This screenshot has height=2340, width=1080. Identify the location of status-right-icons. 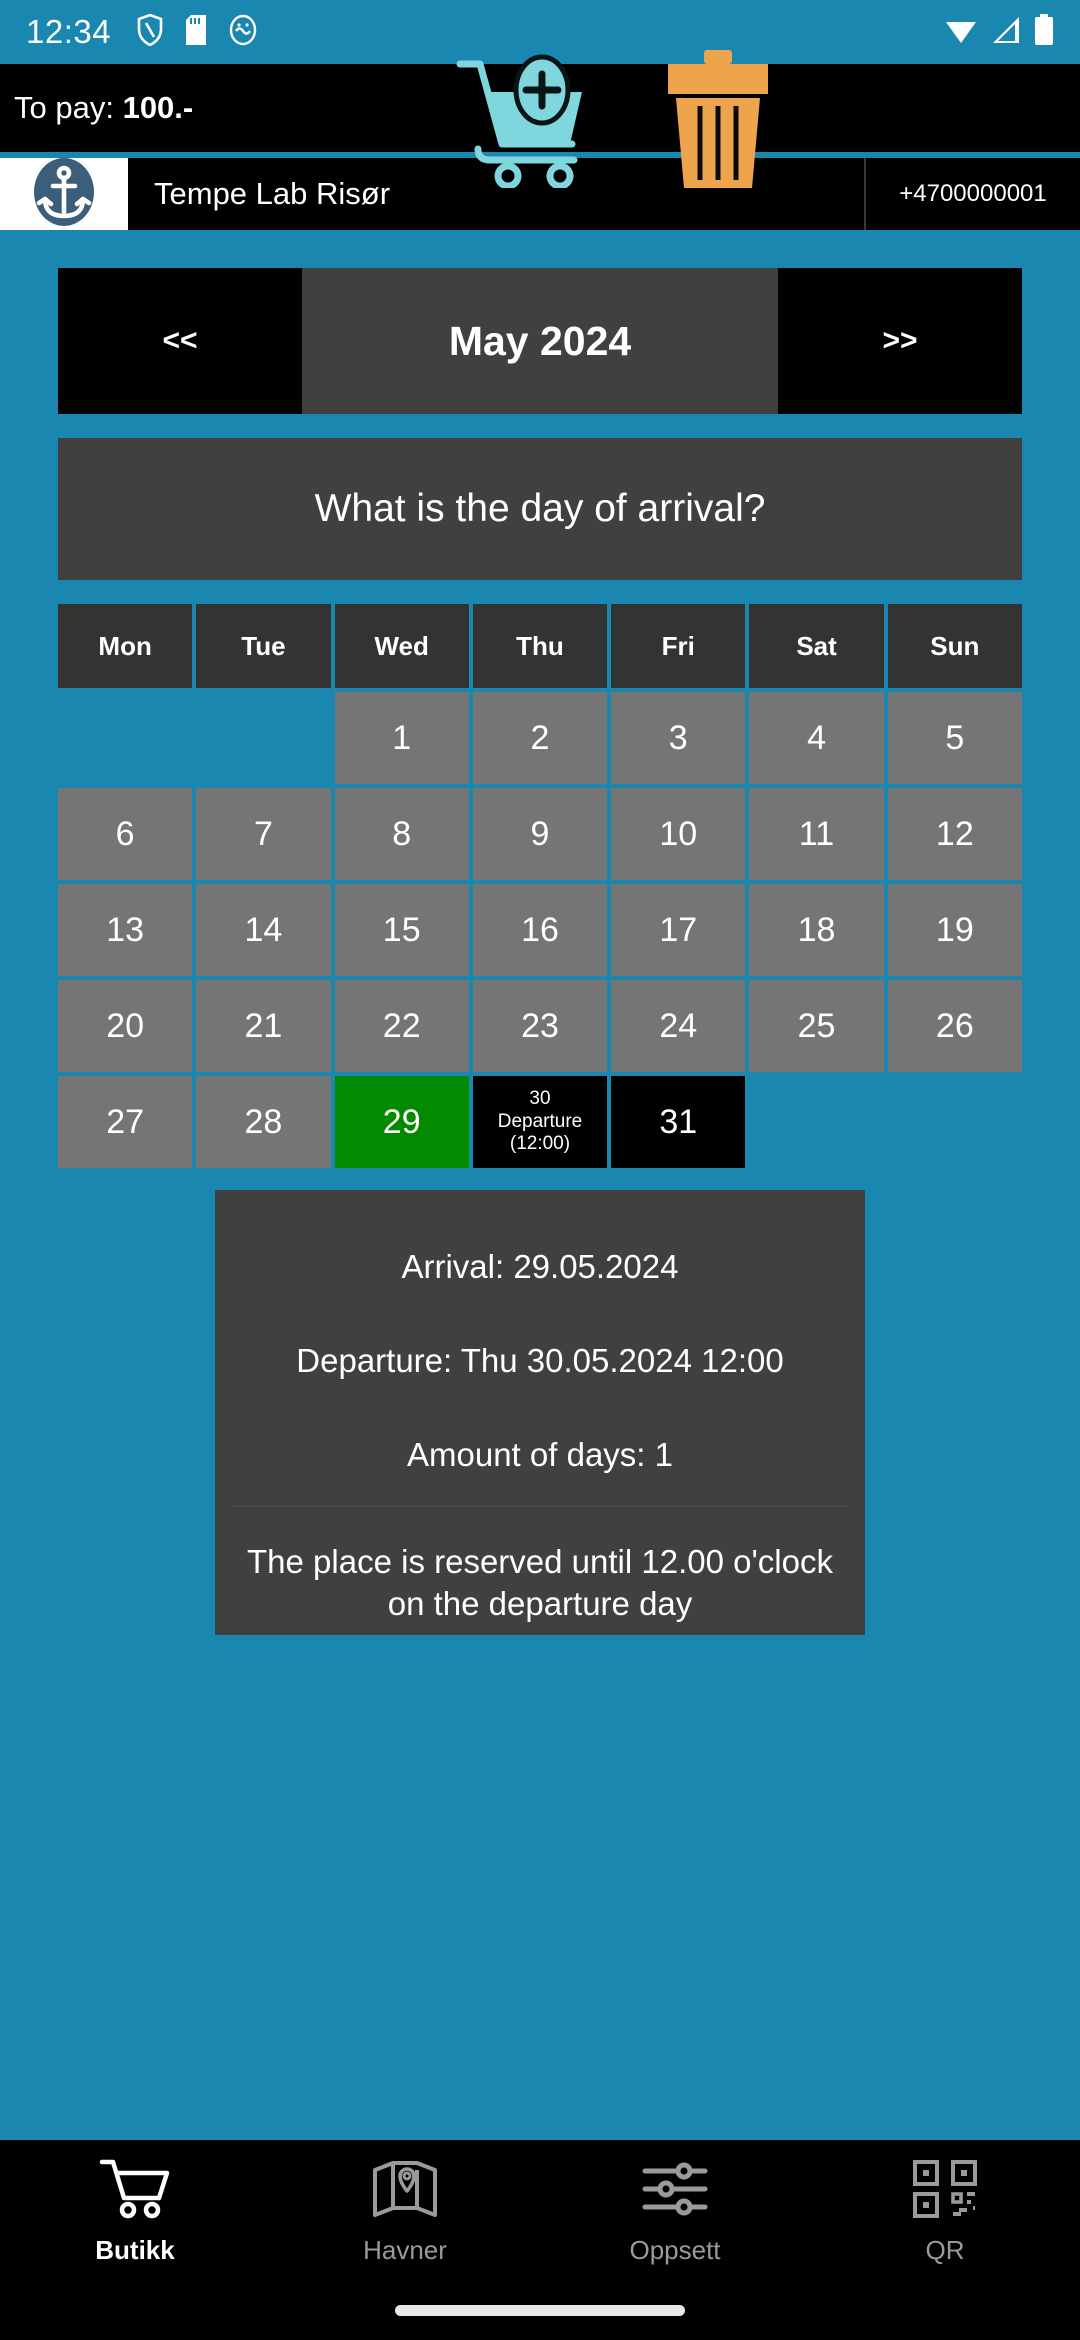
(999, 32).